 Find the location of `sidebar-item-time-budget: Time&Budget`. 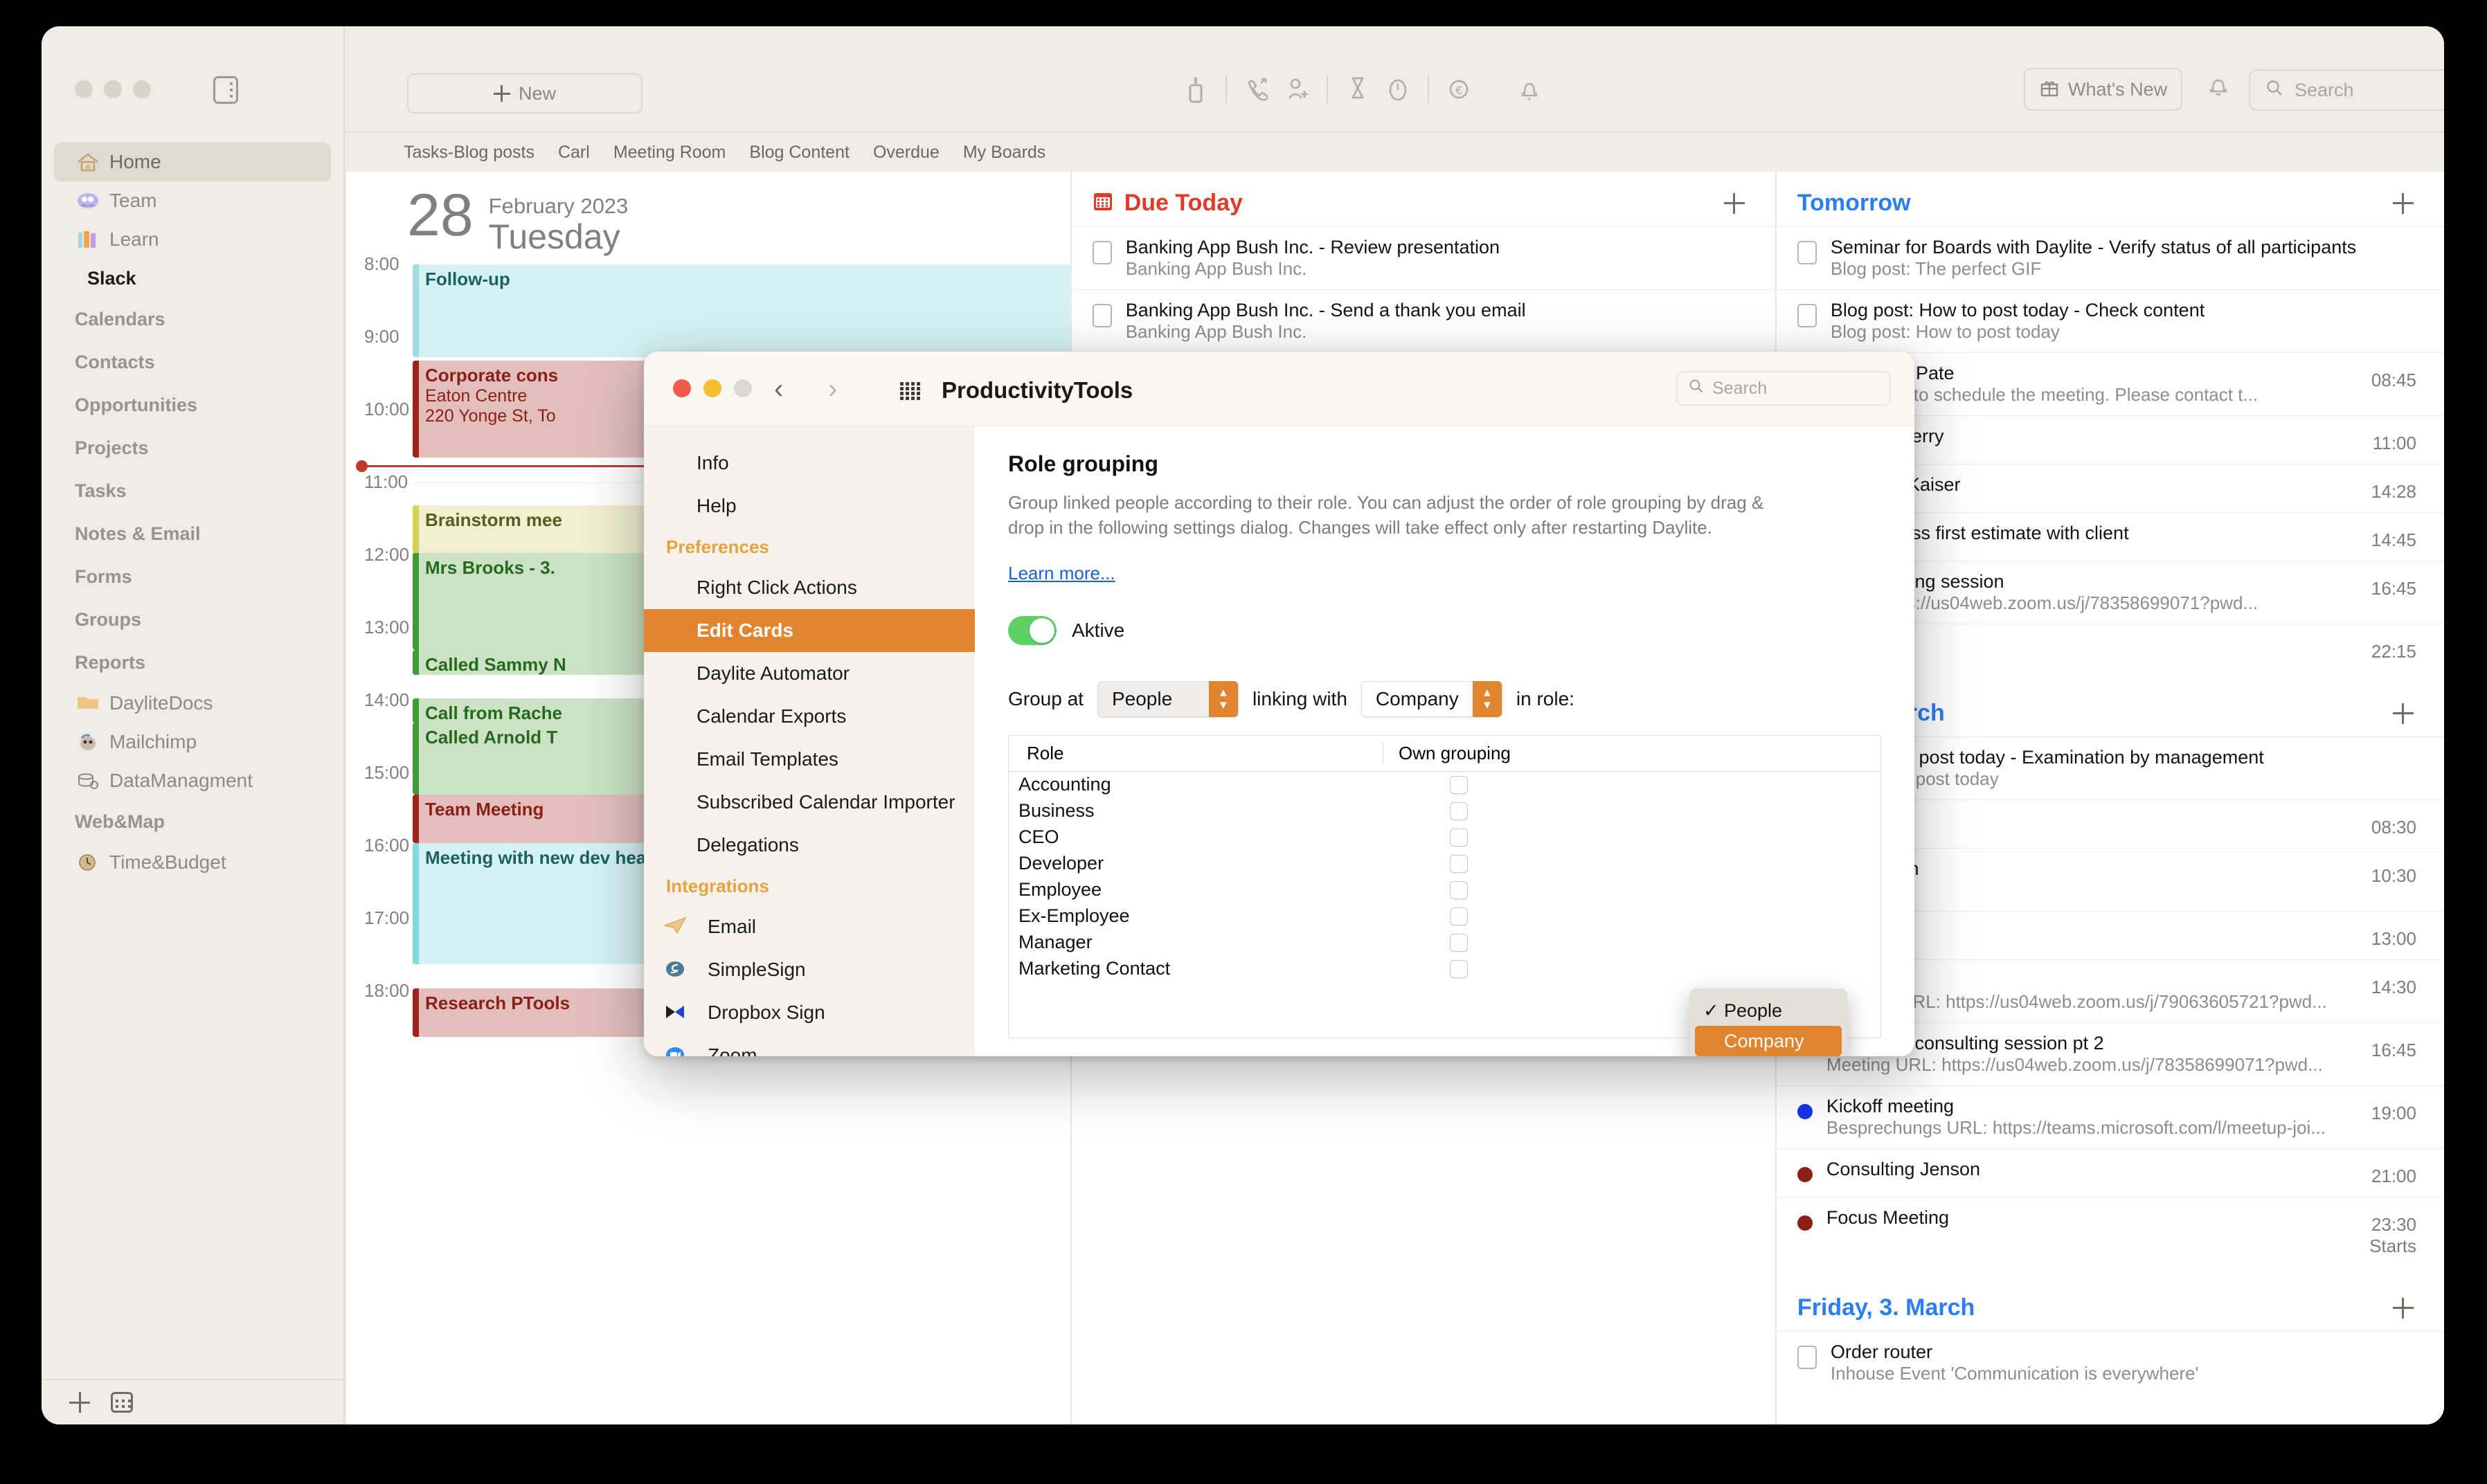

sidebar-item-time-budget: Time&Budget is located at coordinates (192, 862).